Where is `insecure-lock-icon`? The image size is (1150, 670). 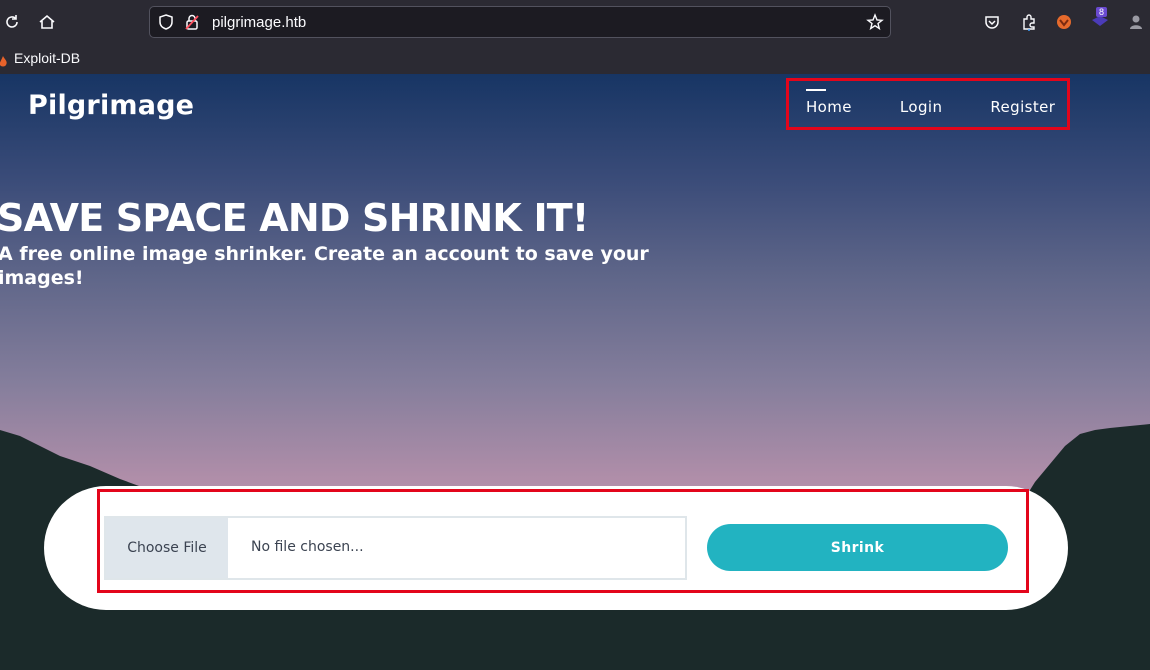 insecure-lock-icon is located at coordinates (192, 22).